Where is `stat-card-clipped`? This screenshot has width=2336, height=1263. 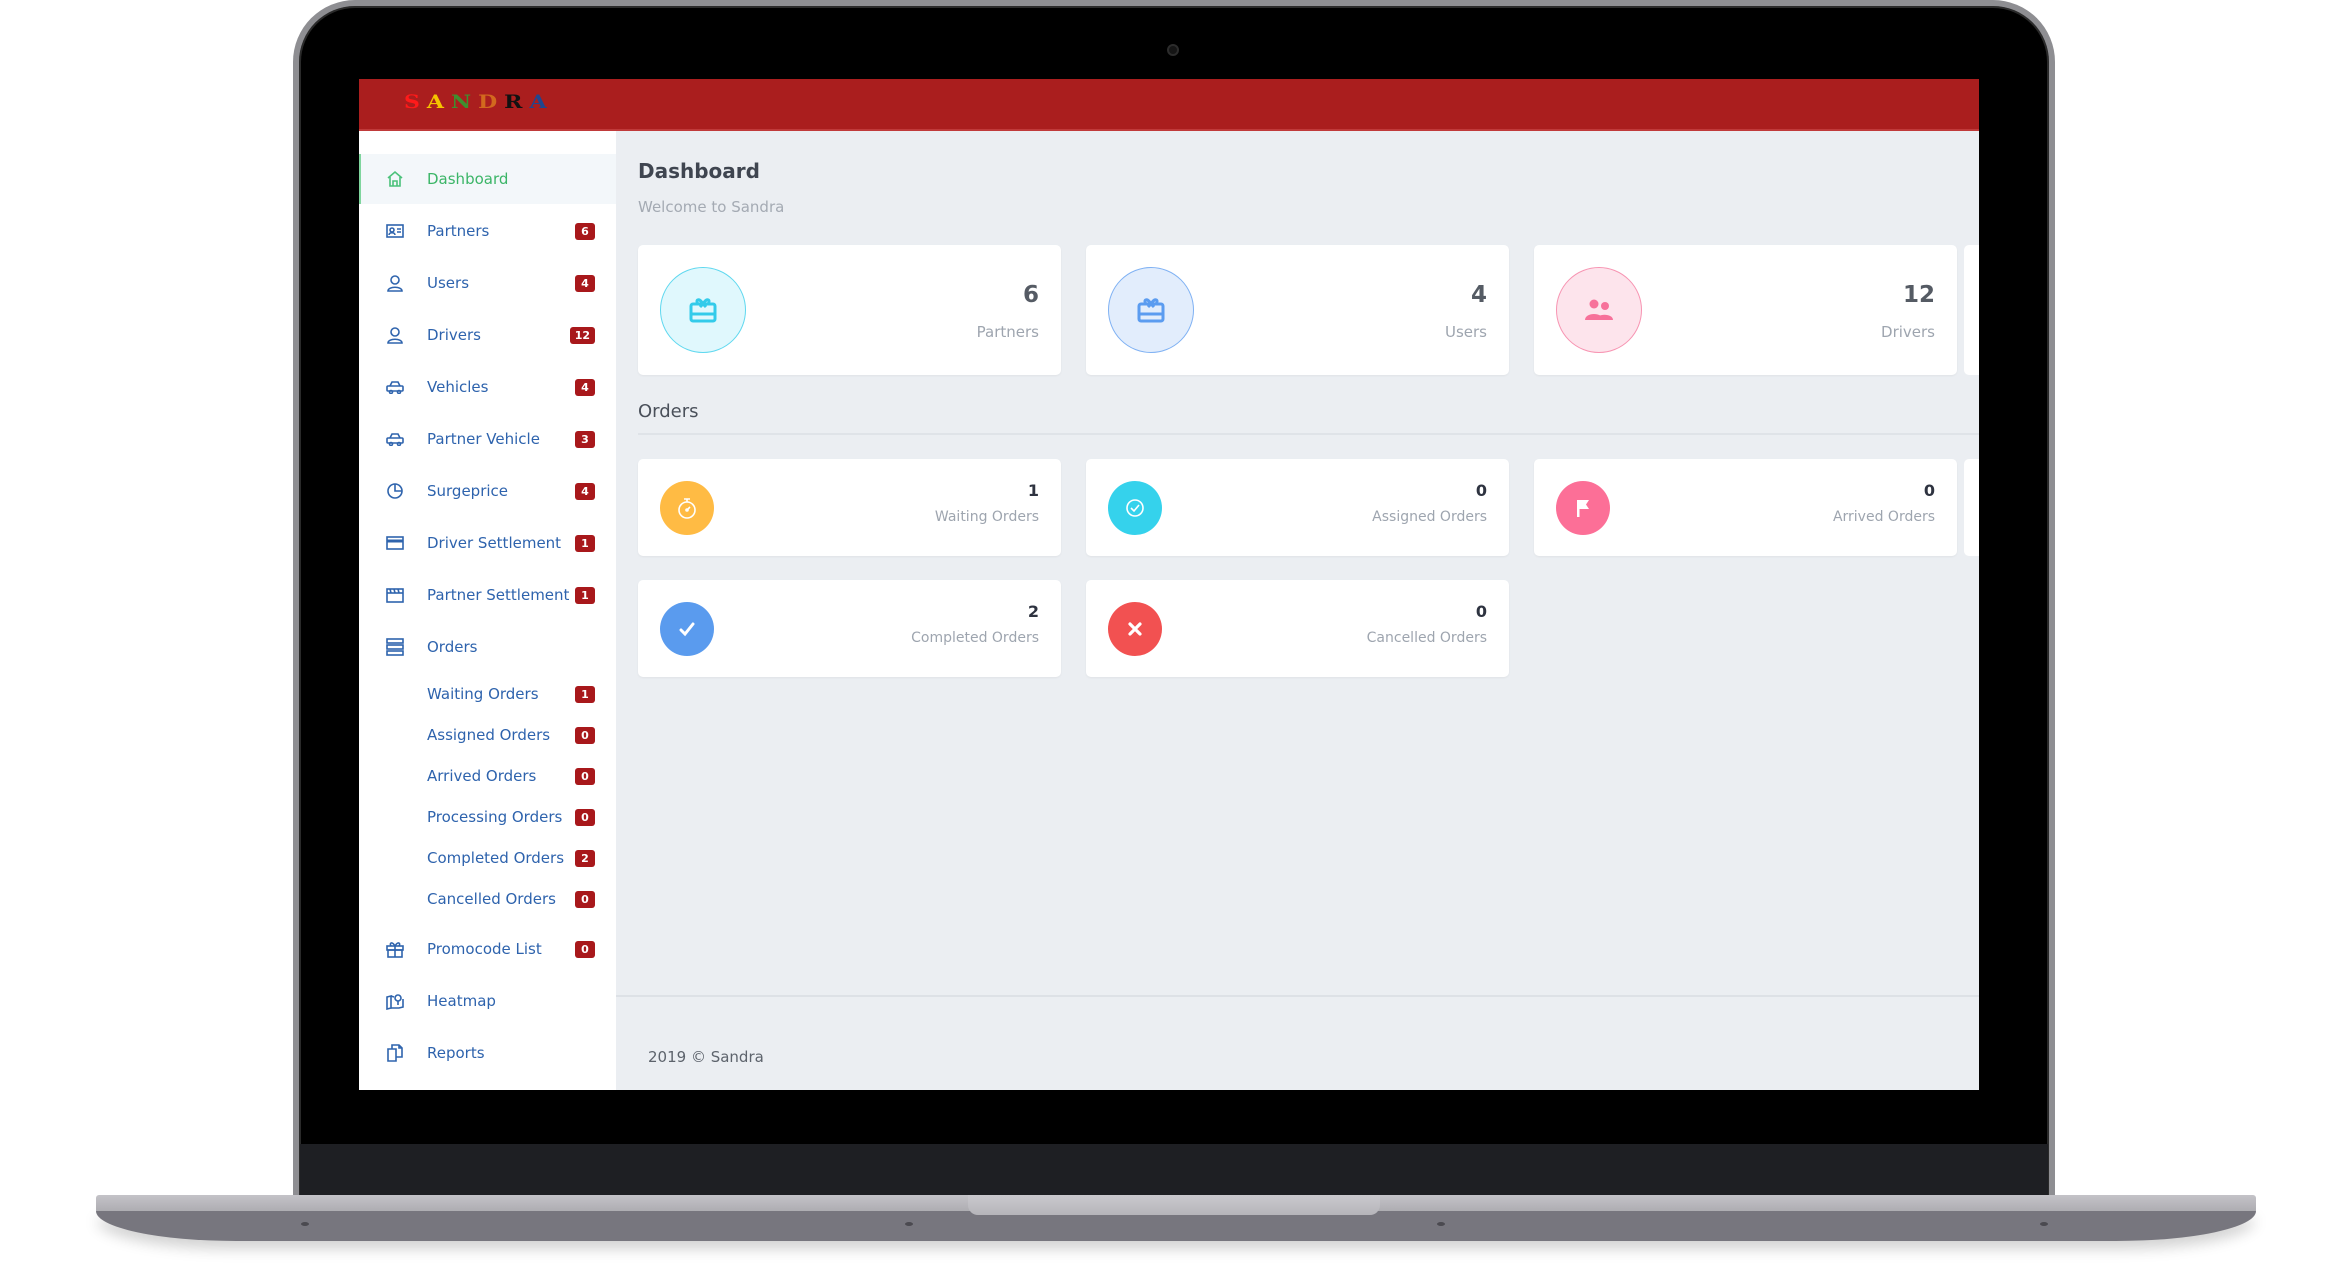
stat-card-clipped is located at coordinates (1971, 310).